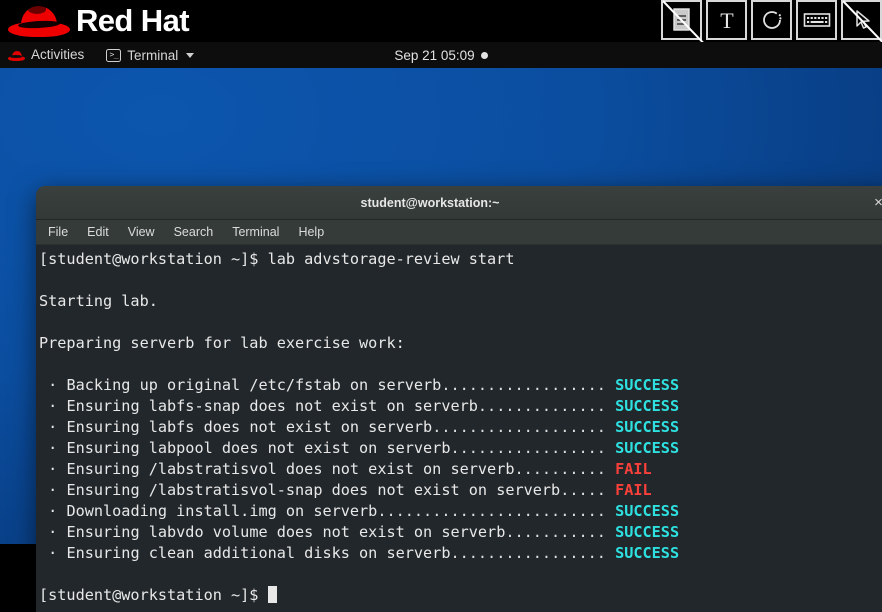 This screenshot has width=882, height=612. I want to click on notes-document-icon-button, so click(682, 21).